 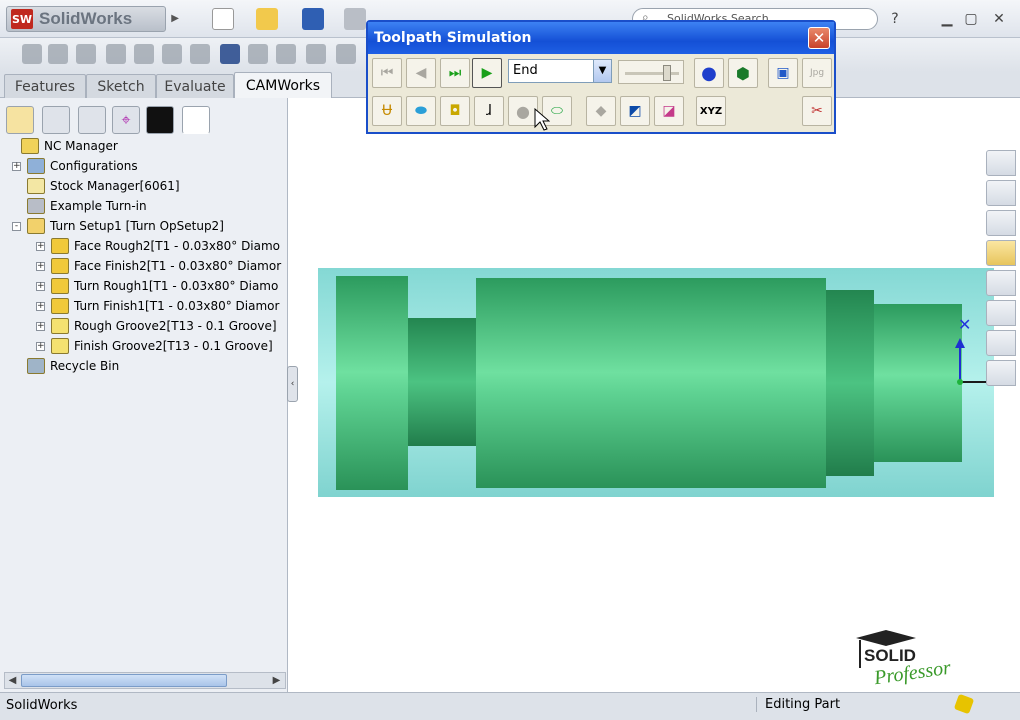 What do you see at coordinates (387, 111) in the screenshot?
I see `tool-display-icon: Ʉ` at bounding box center [387, 111].